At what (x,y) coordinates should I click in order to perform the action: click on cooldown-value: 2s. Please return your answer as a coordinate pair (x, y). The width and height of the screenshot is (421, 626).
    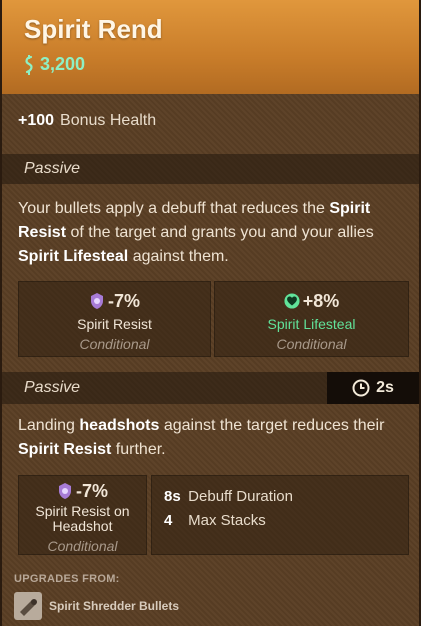
    Looking at the image, I should click on (385, 387).